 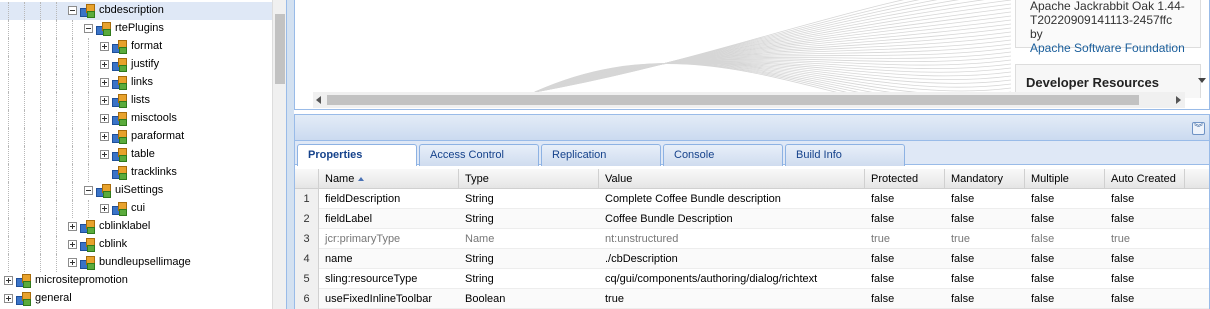 What do you see at coordinates (601, 155) in the screenshot?
I see `tab-replication: Replication` at bounding box center [601, 155].